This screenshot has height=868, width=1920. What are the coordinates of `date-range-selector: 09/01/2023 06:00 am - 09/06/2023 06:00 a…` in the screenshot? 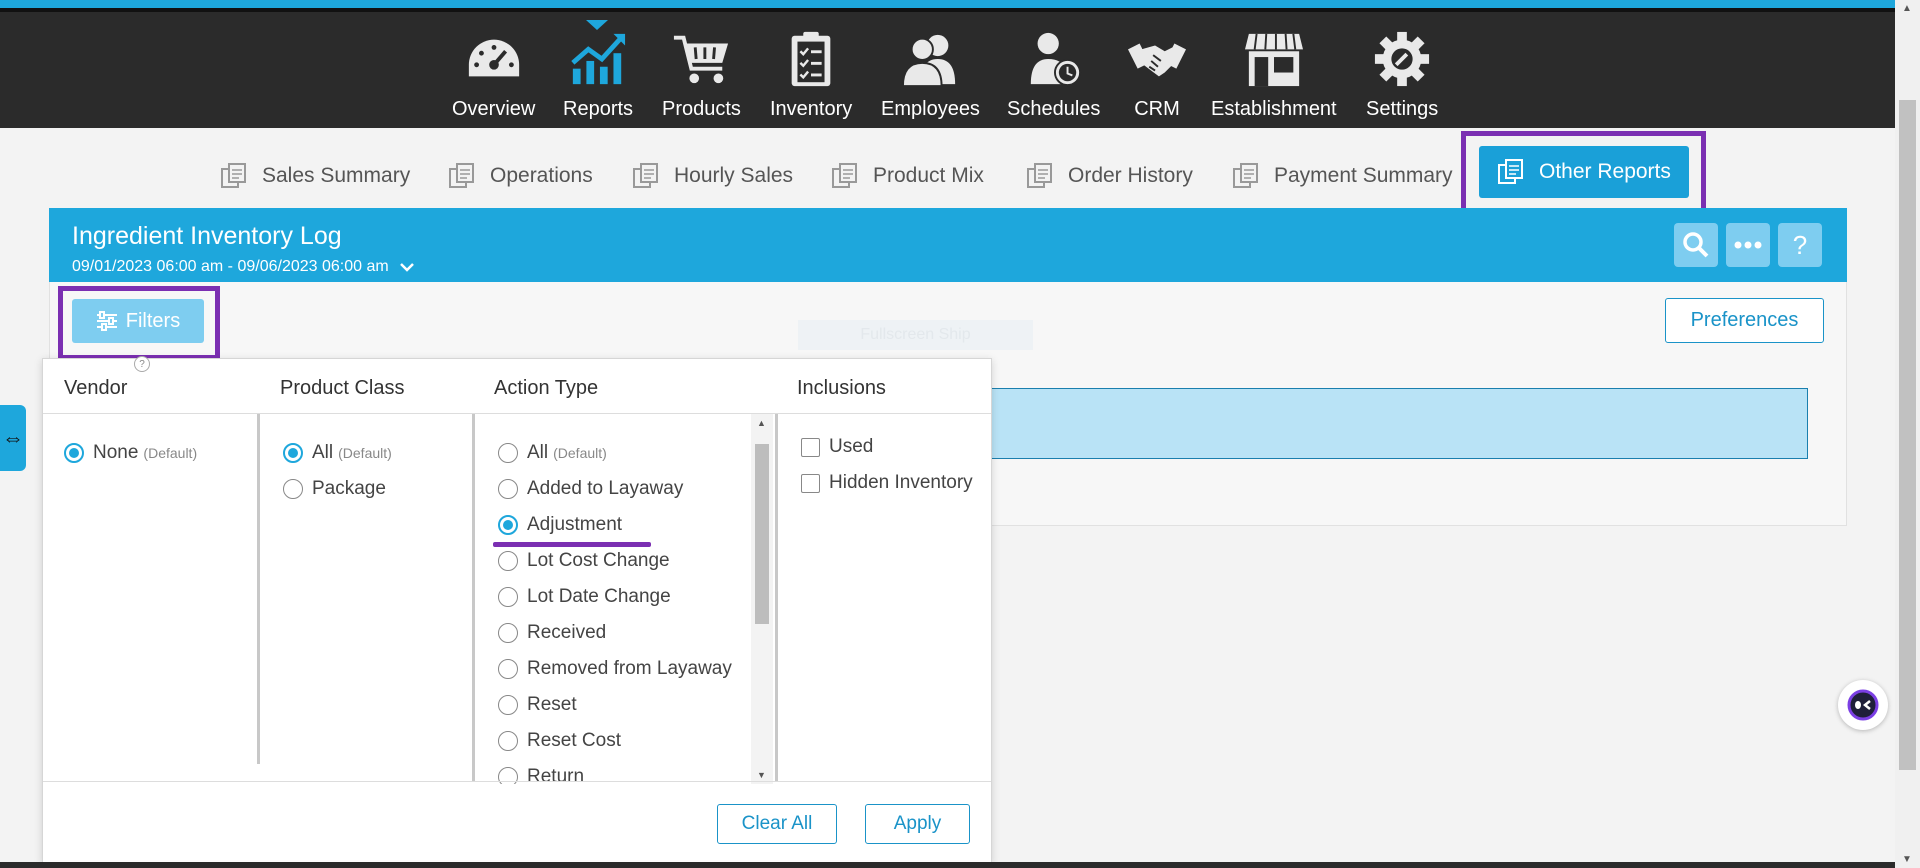 It's located at (243, 267).